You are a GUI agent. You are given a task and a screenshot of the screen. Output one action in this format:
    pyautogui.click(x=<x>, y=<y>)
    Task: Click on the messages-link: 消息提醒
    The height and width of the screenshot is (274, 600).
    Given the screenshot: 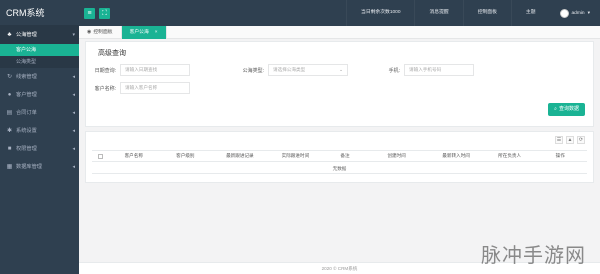 What is the action you would take?
    pyautogui.click(x=438, y=13)
    